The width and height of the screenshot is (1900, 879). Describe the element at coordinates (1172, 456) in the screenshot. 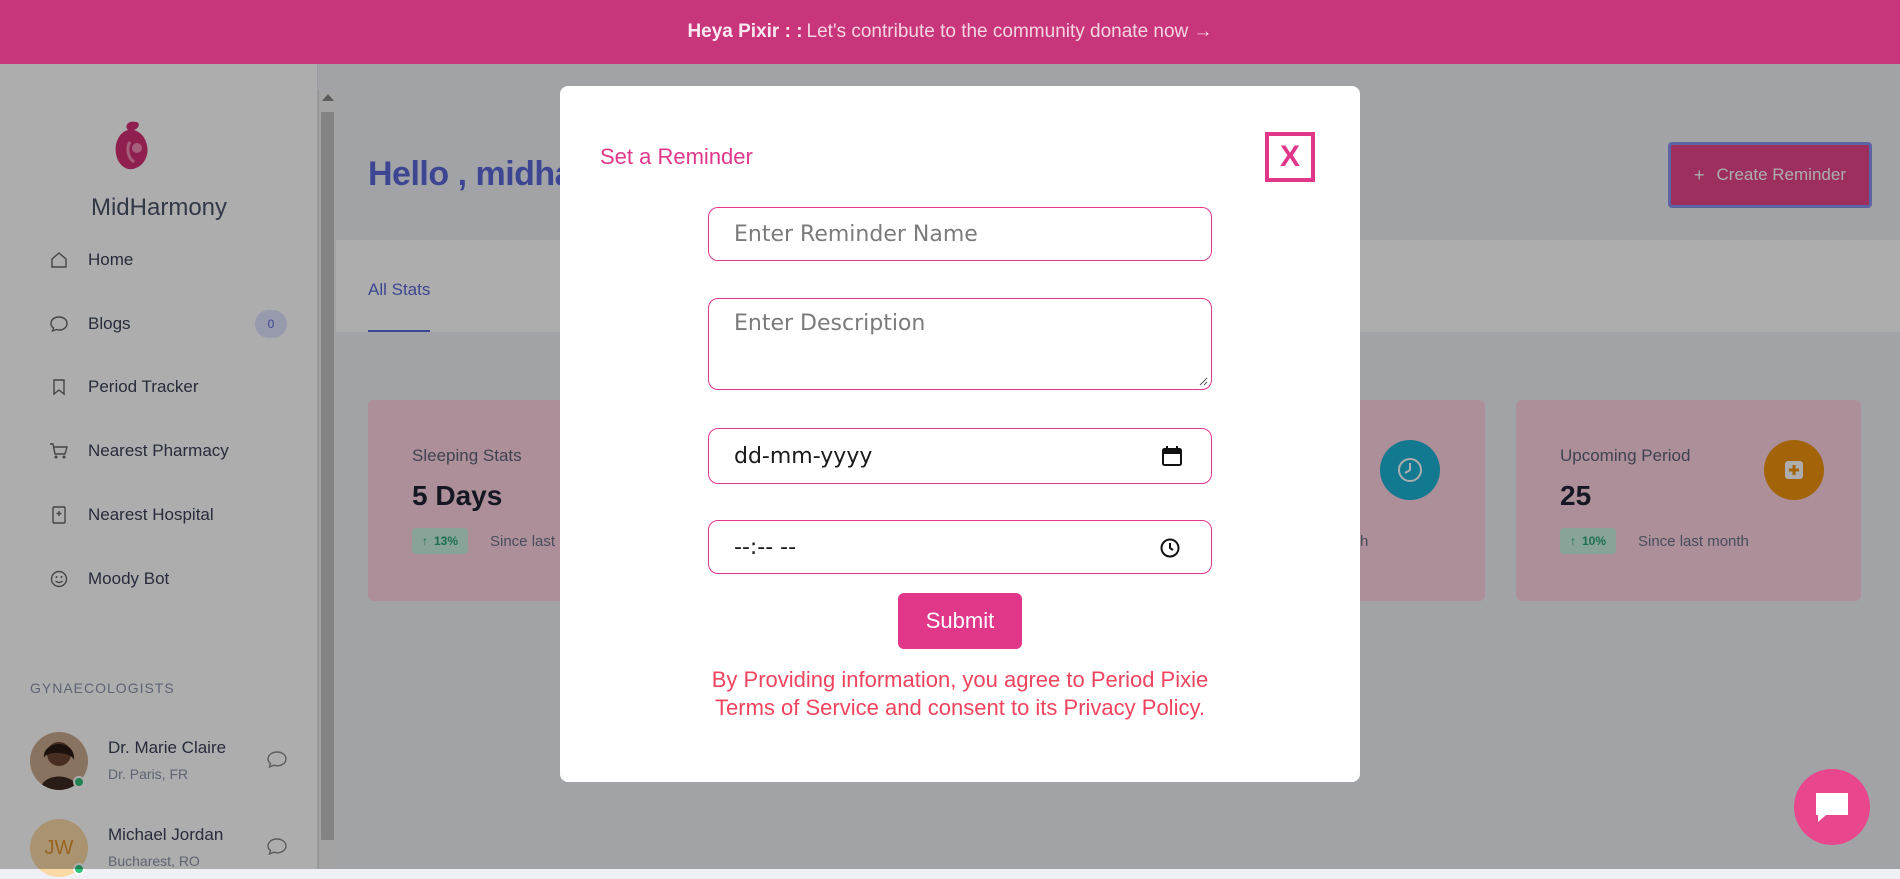

I see `calendar-icon` at that location.